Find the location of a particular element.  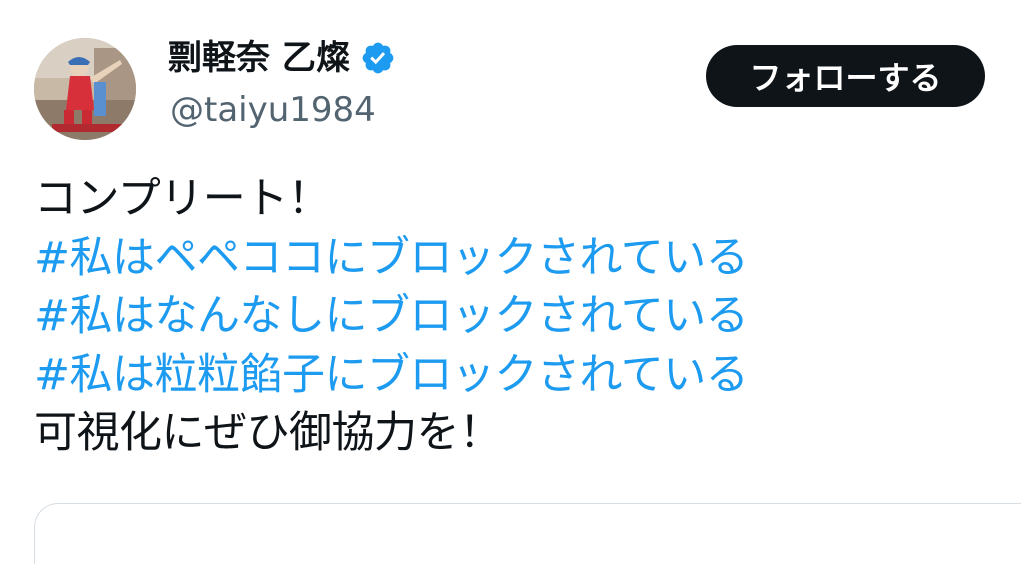

follow-button: フォローする is located at coordinates (845, 76).